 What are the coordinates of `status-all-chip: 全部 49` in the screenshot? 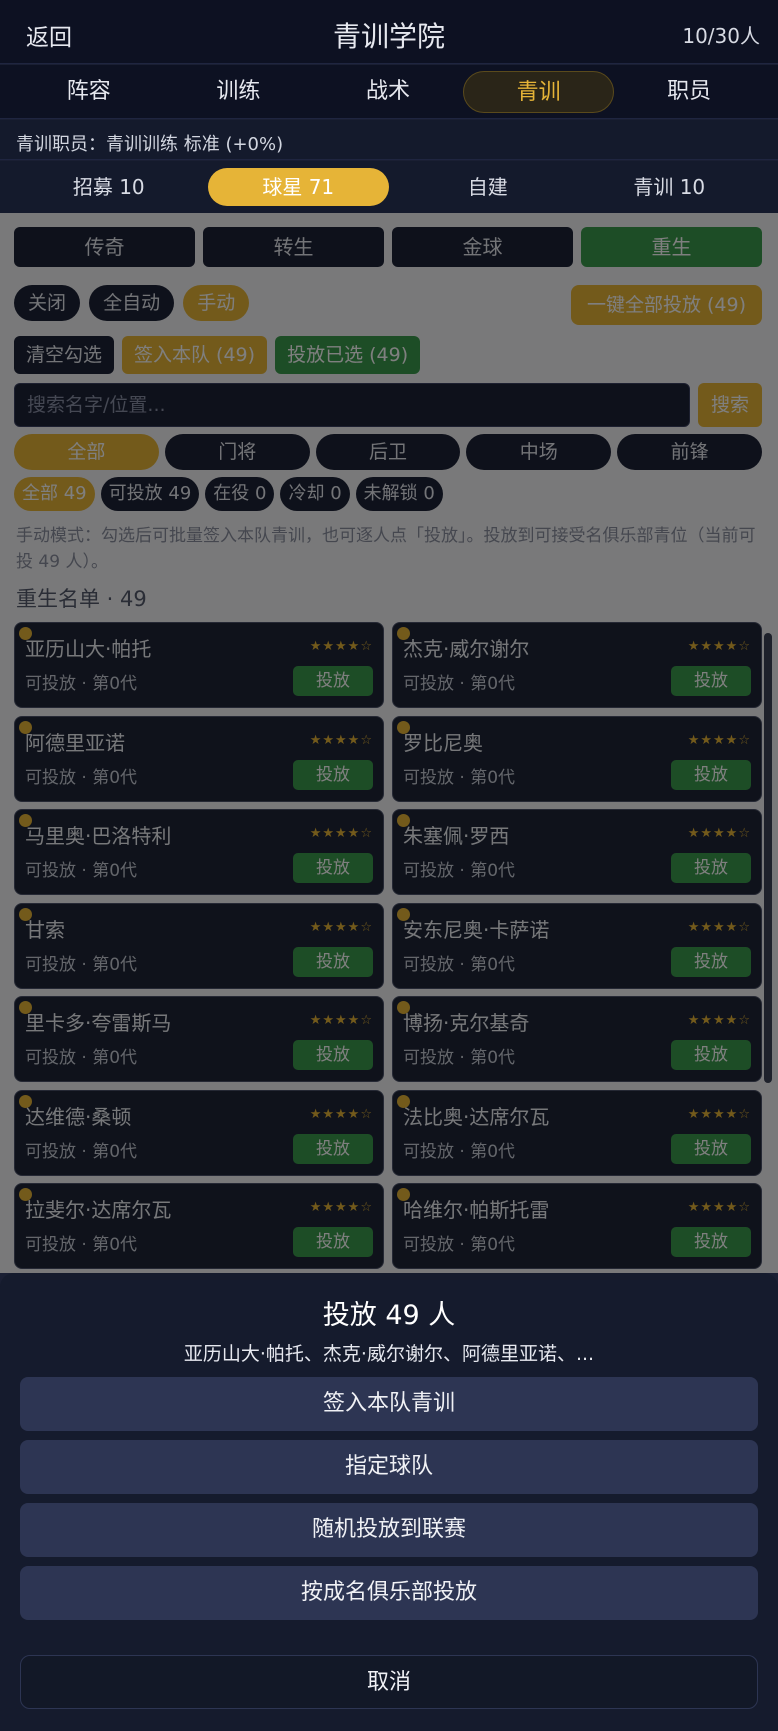 It's located at (54, 494).